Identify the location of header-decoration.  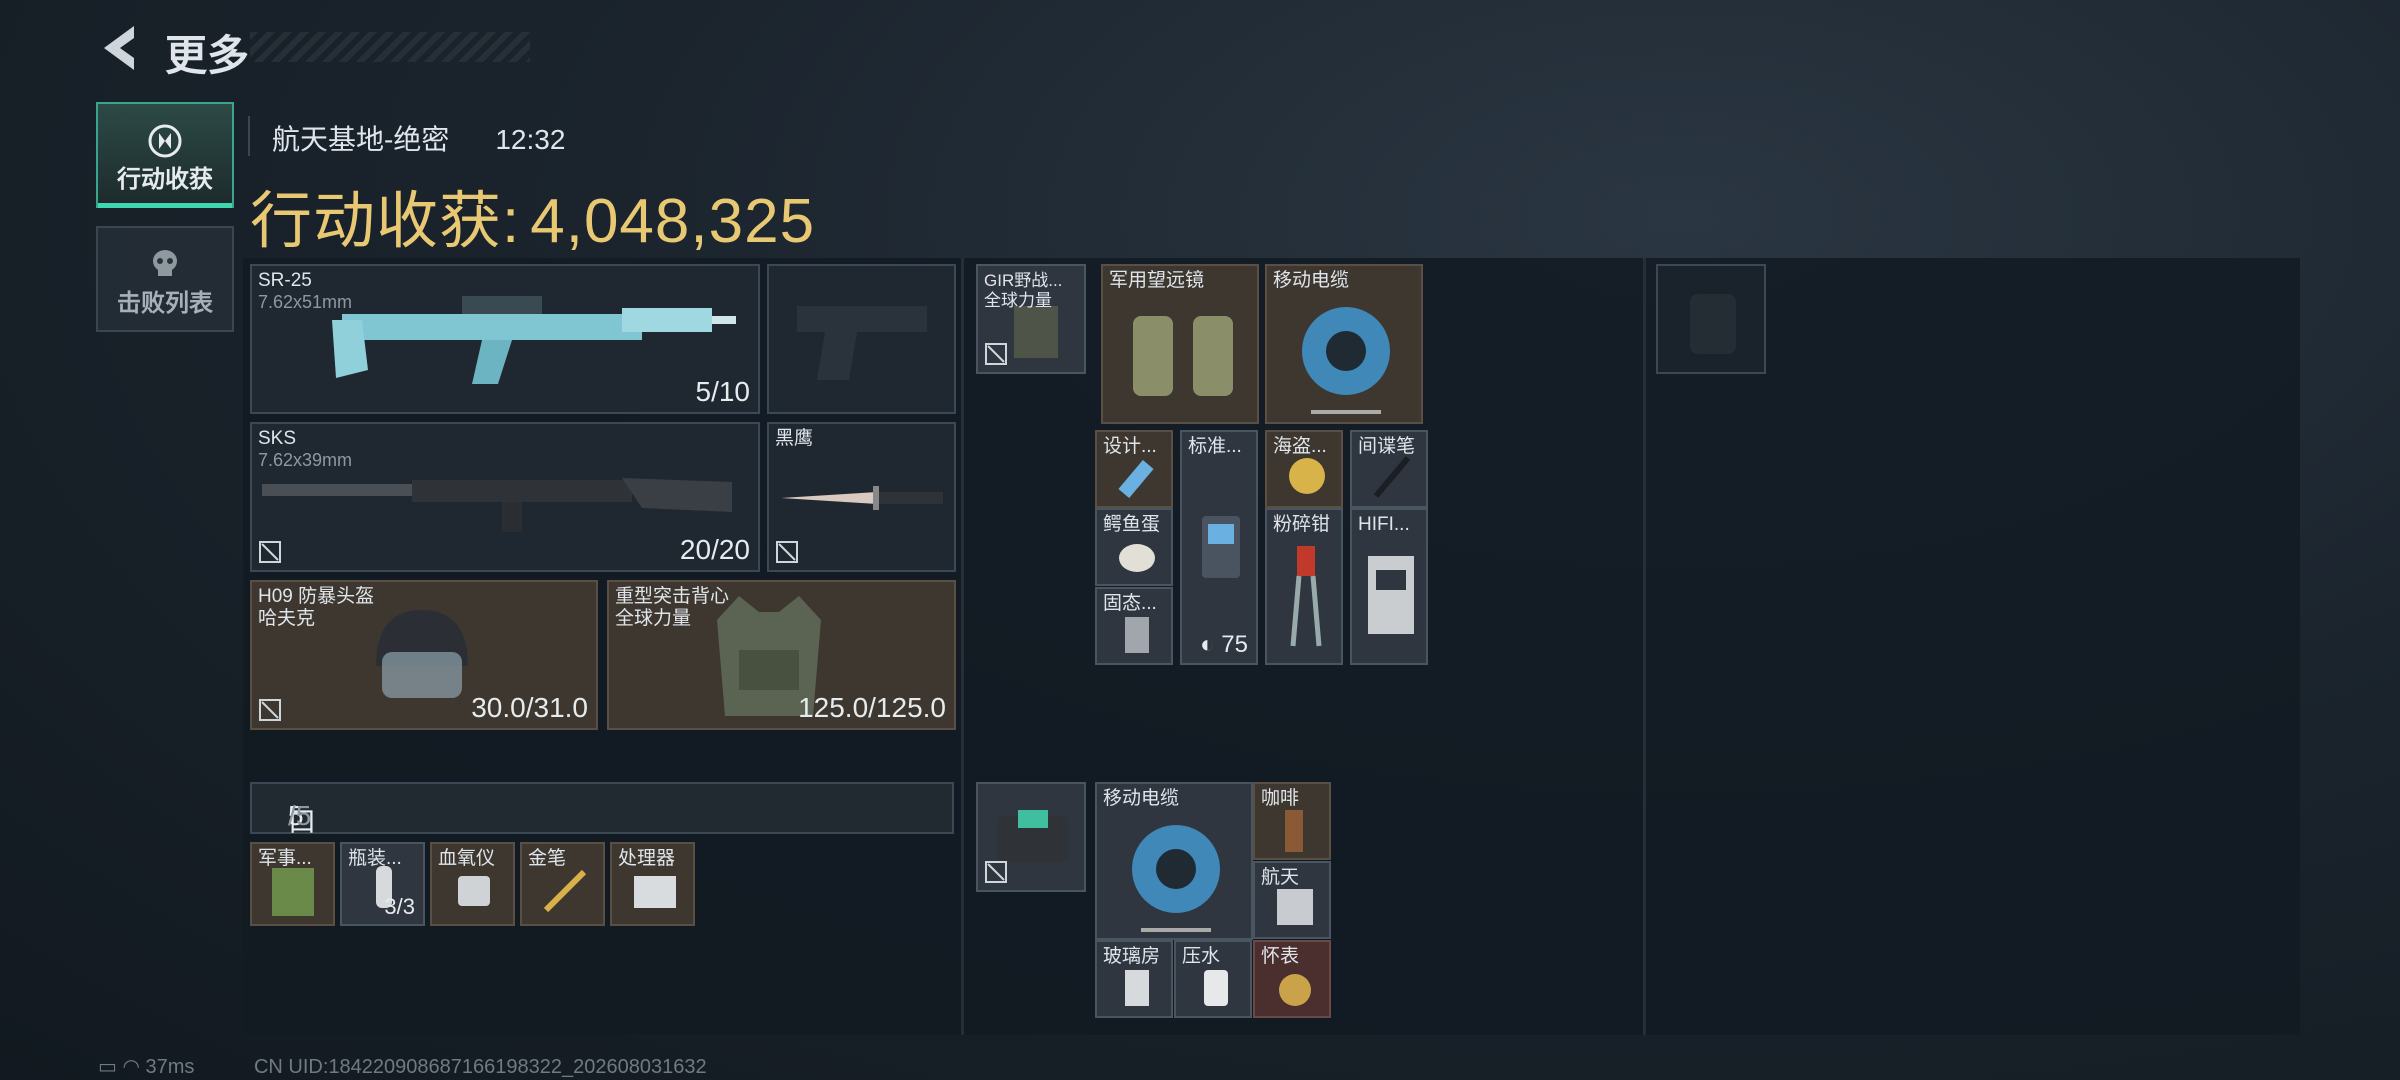
(390, 47).